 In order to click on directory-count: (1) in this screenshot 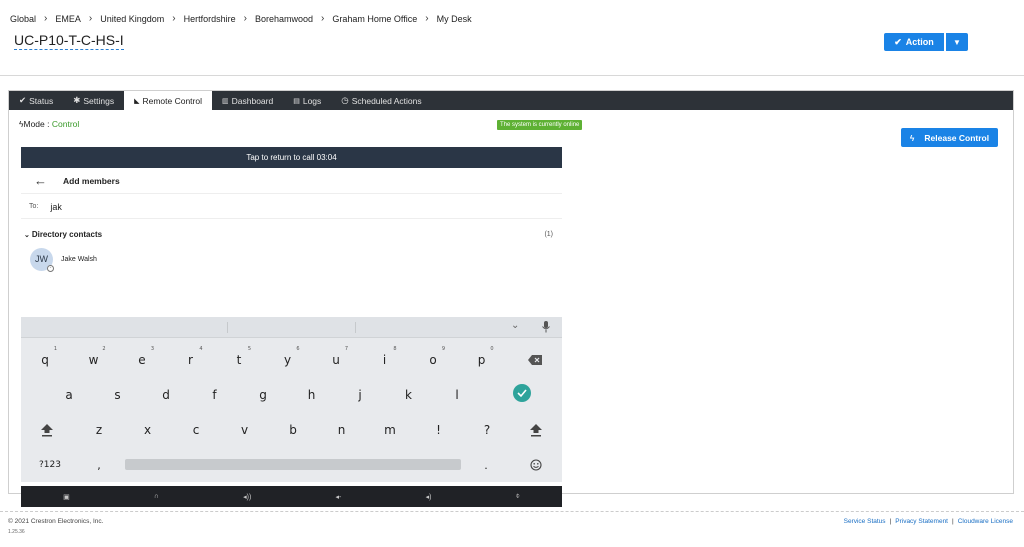, I will do `click(548, 234)`.